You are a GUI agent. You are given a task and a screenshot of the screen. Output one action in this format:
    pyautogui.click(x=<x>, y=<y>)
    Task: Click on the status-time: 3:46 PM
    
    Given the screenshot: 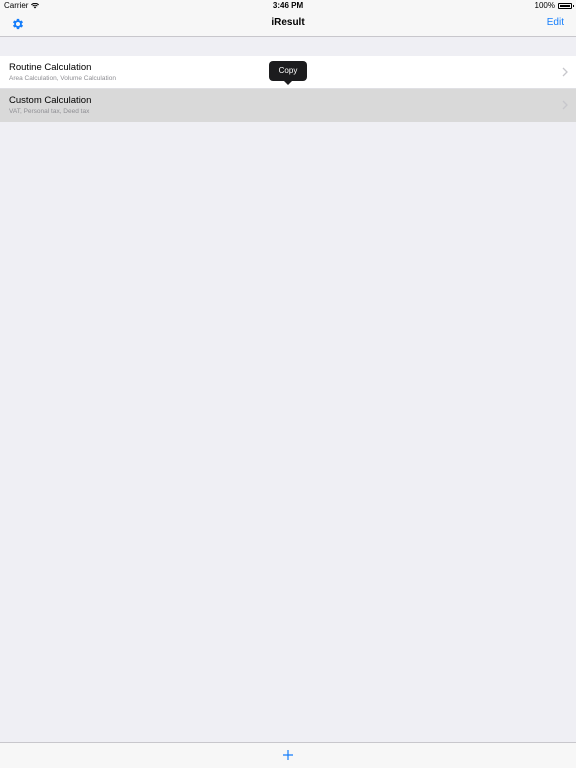 What is the action you would take?
    pyautogui.click(x=288, y=5)
    